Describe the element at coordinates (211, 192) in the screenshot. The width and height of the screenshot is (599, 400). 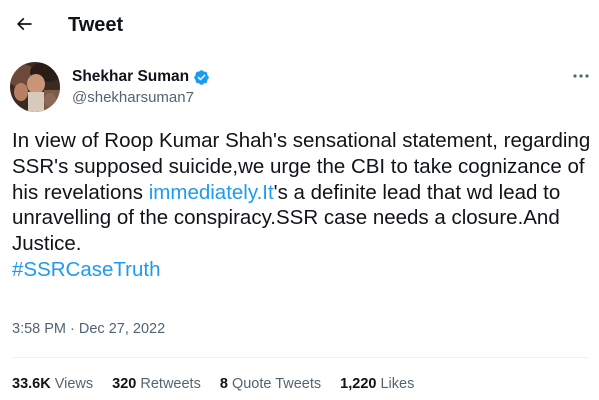
I see `tweet-link: immediately.It` at that location.